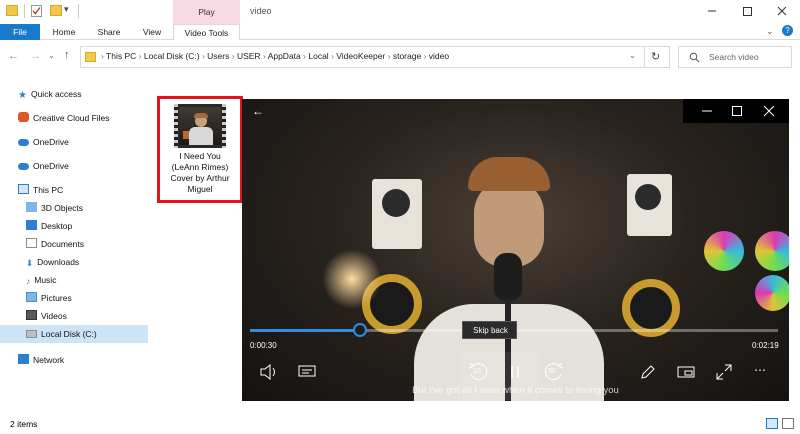  I want to click on player-window-controls, so click(736, 111).